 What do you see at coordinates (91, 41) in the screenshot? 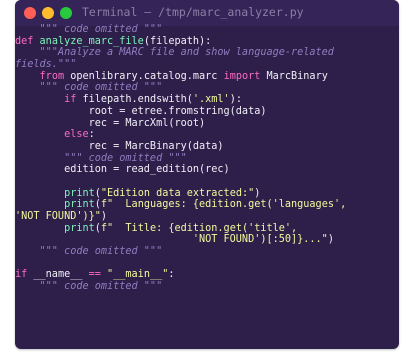
I see `code-token: analyze_marc_file` at bounding box center [91, 41].